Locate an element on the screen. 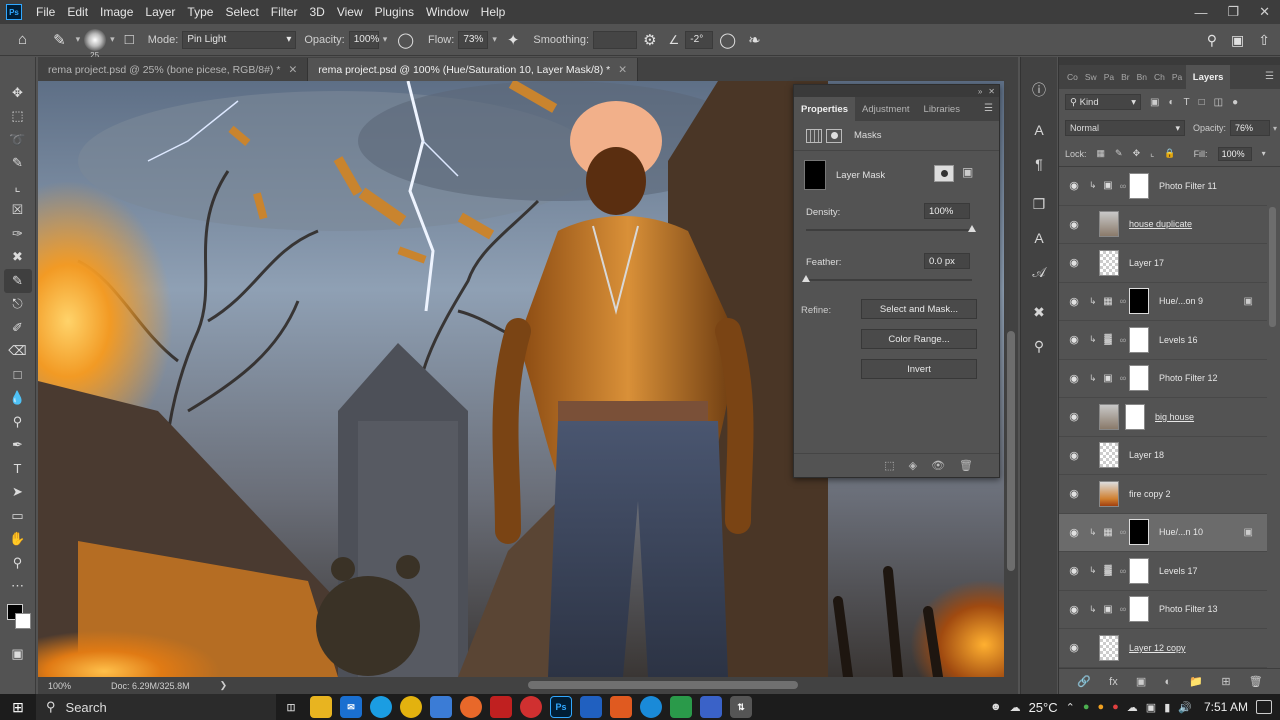 The width and height of the screenshot is (1280, 720). filter-kind-select: ⚲ Kind ▾ is located at coordinates (1103, 102).